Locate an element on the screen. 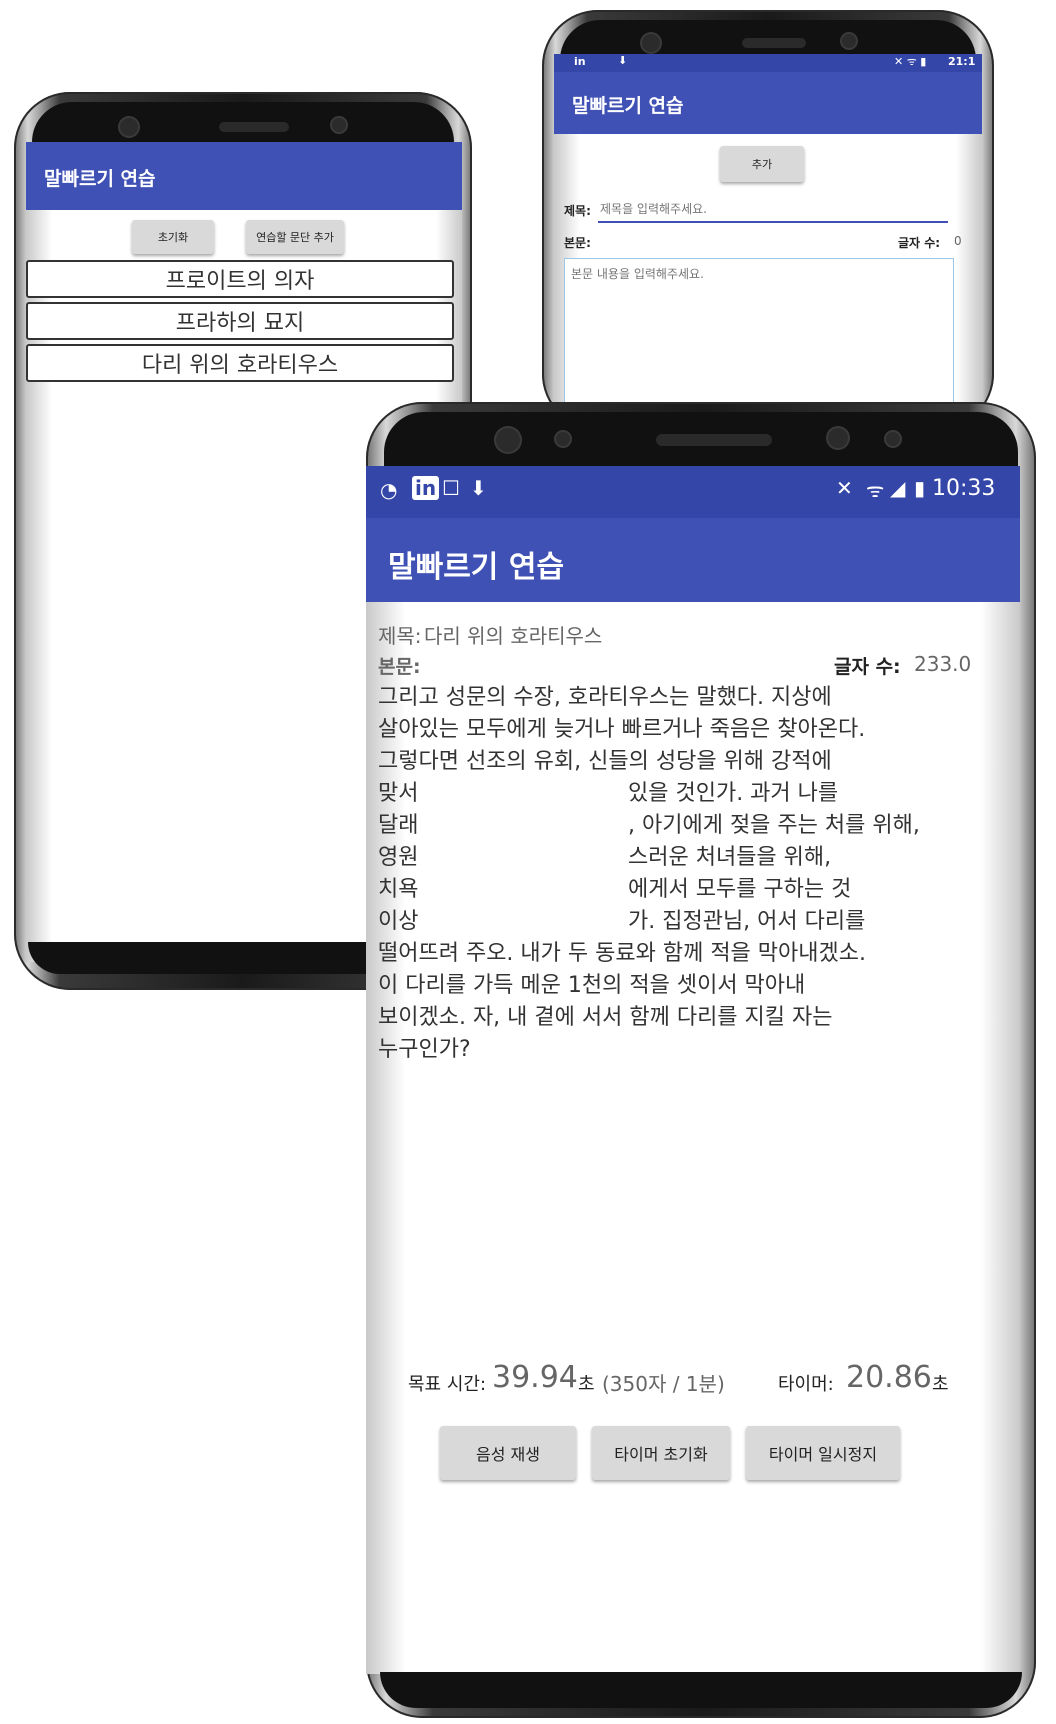  timer-label: 타이머: is located at coordinates (806, 1384).